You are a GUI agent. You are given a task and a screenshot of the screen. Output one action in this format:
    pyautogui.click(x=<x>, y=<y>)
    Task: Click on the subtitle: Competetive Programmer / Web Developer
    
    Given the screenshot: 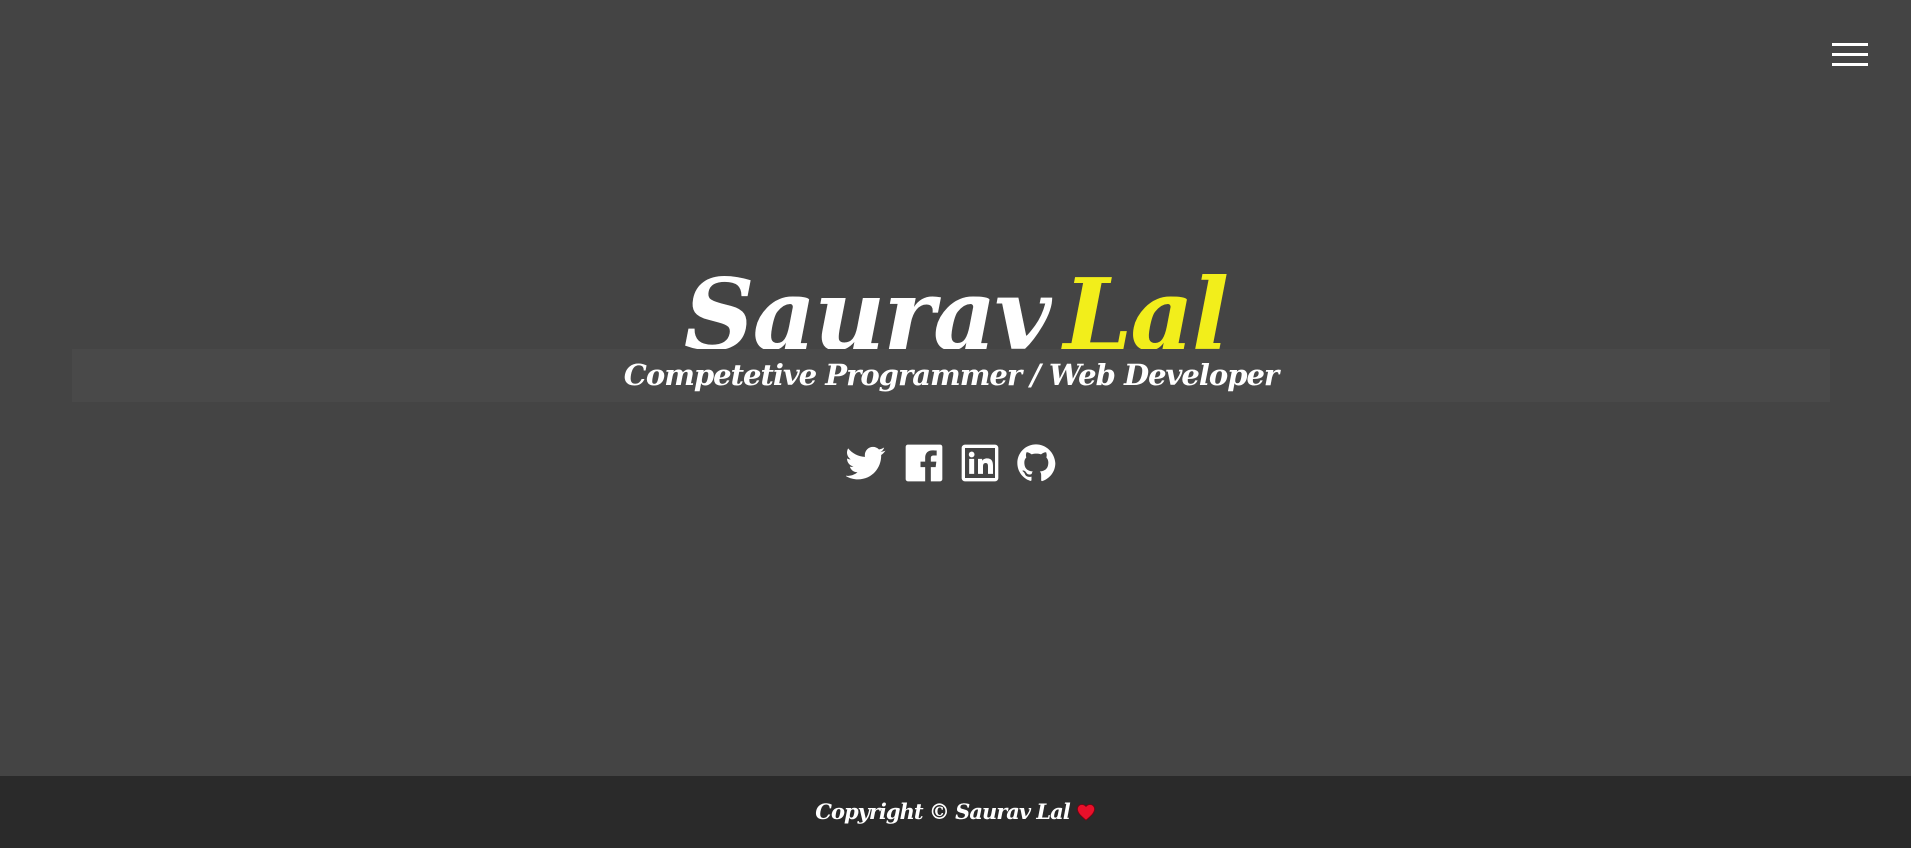 What is the action you would take?
    pyautogui.click(x=951, y=375)
    